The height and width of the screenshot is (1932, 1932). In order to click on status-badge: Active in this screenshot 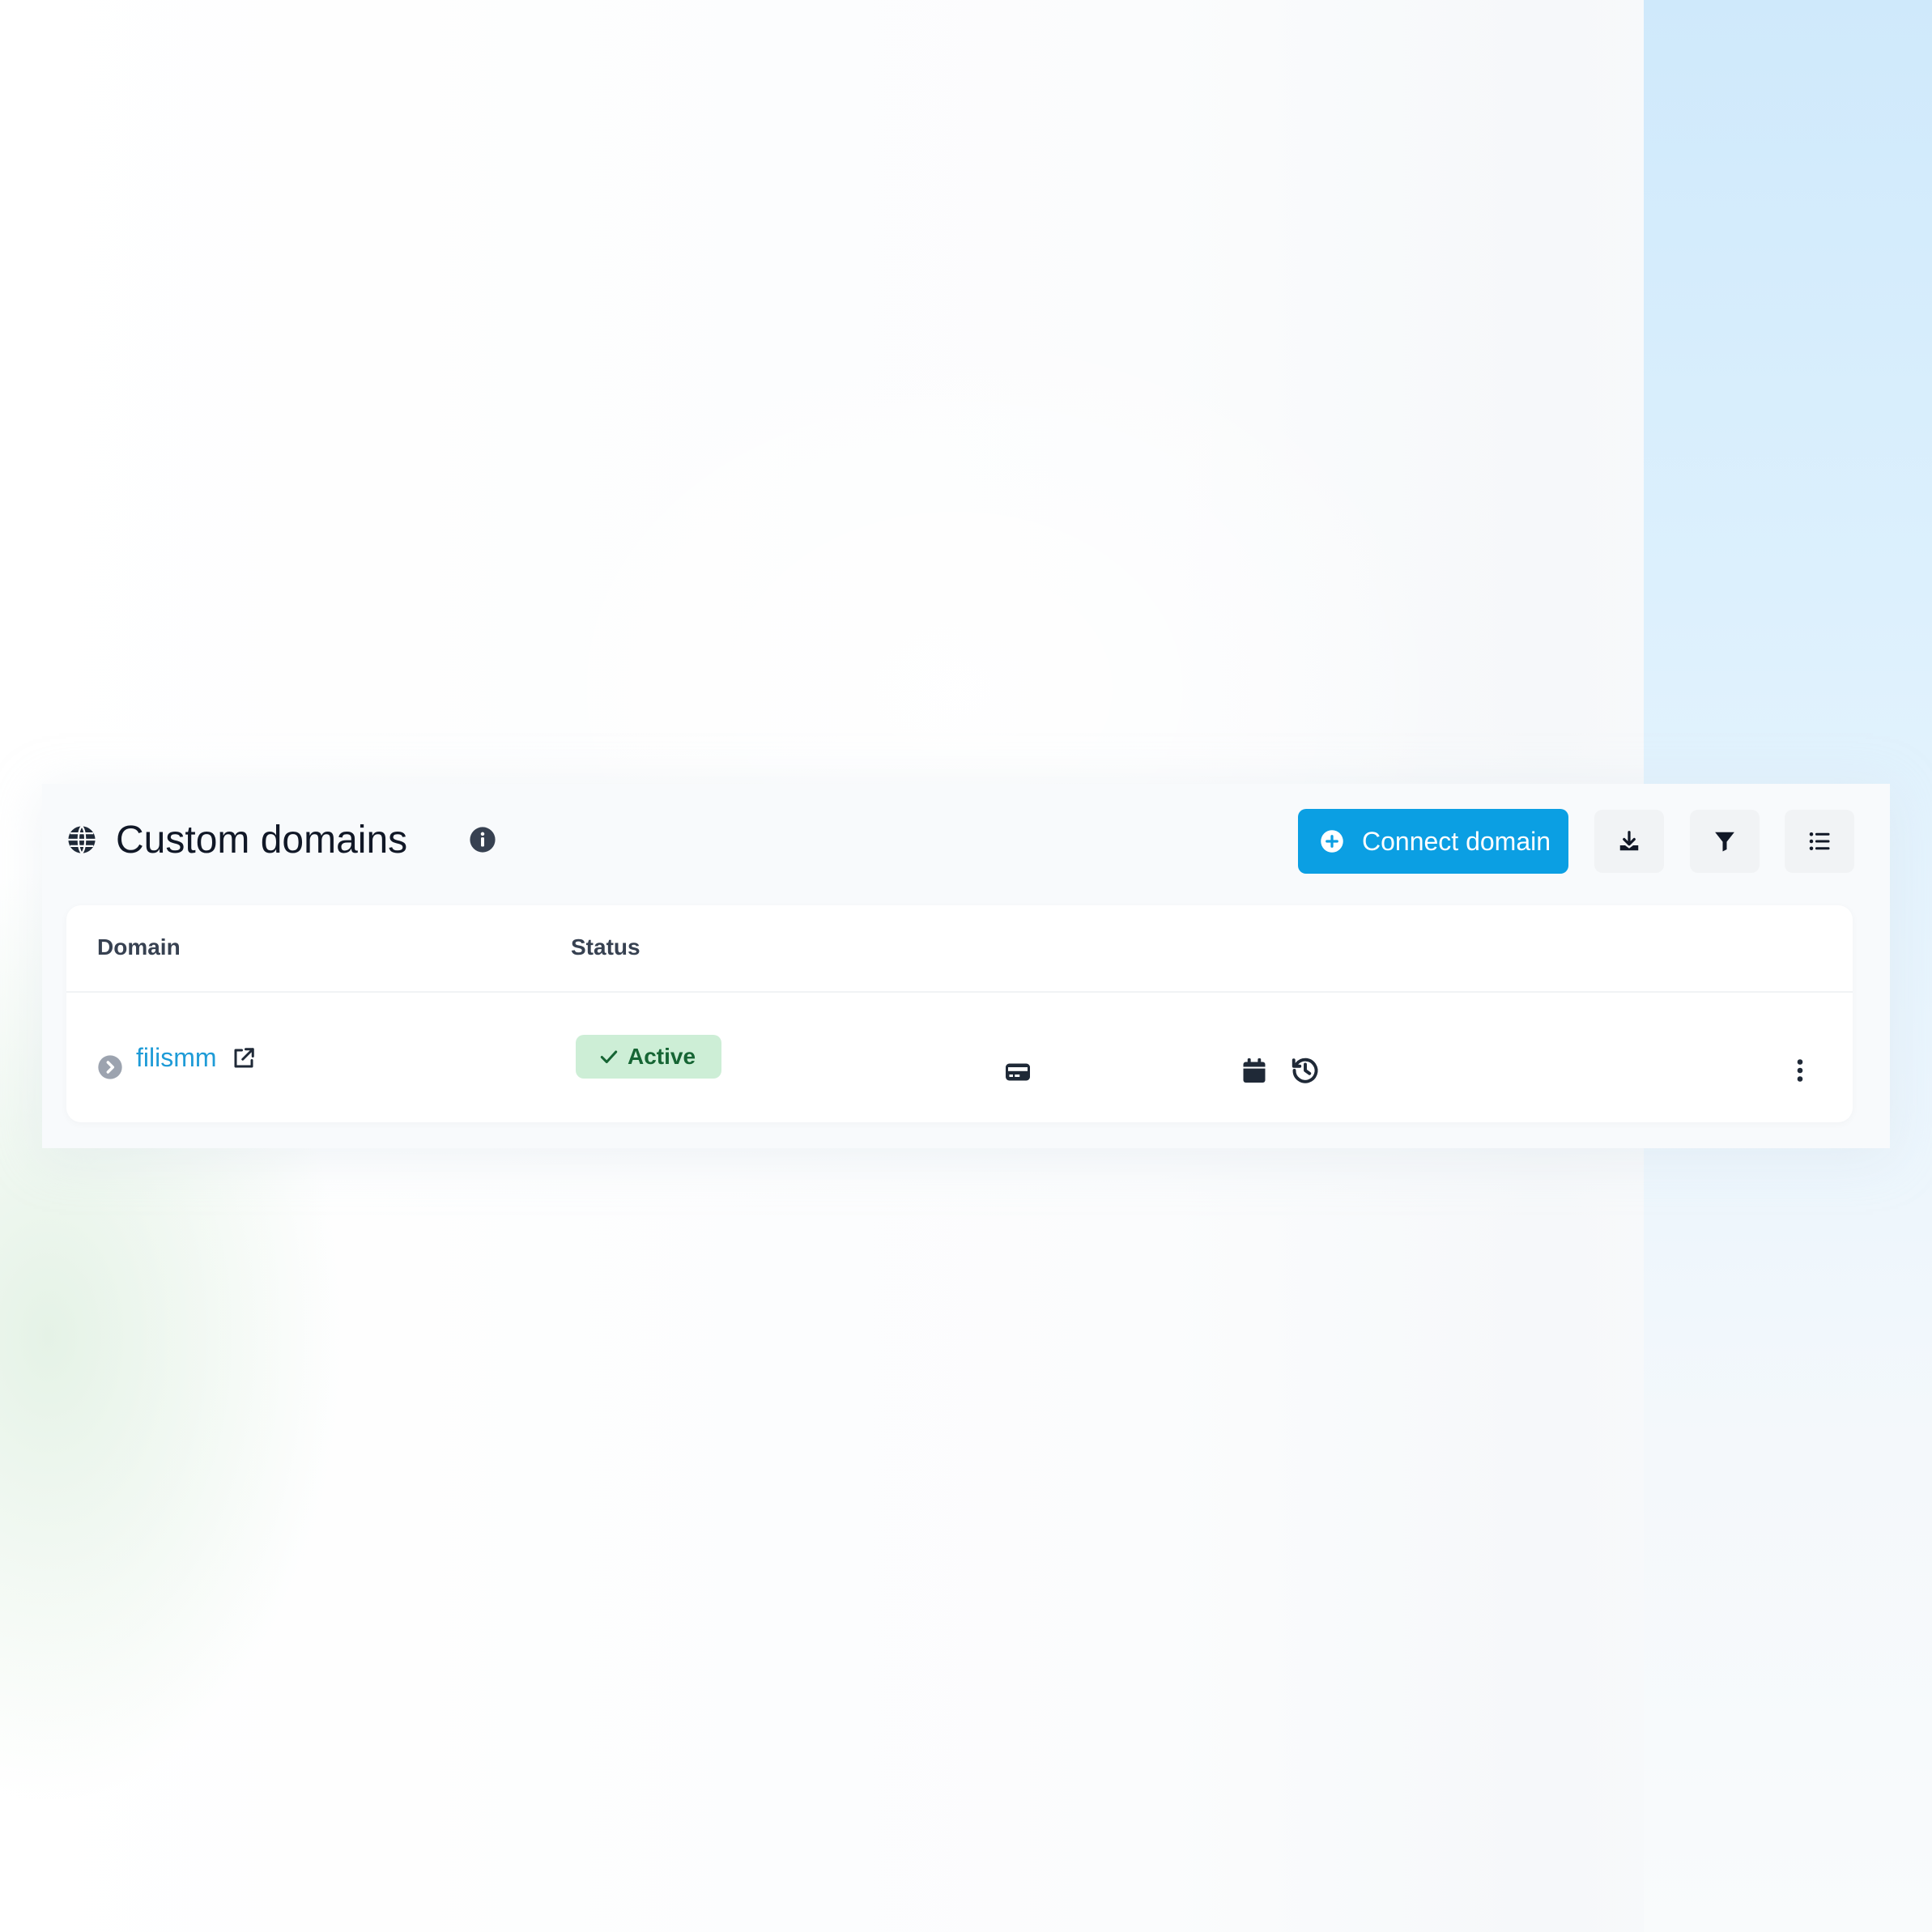, I will do `click(648, 1057)`.